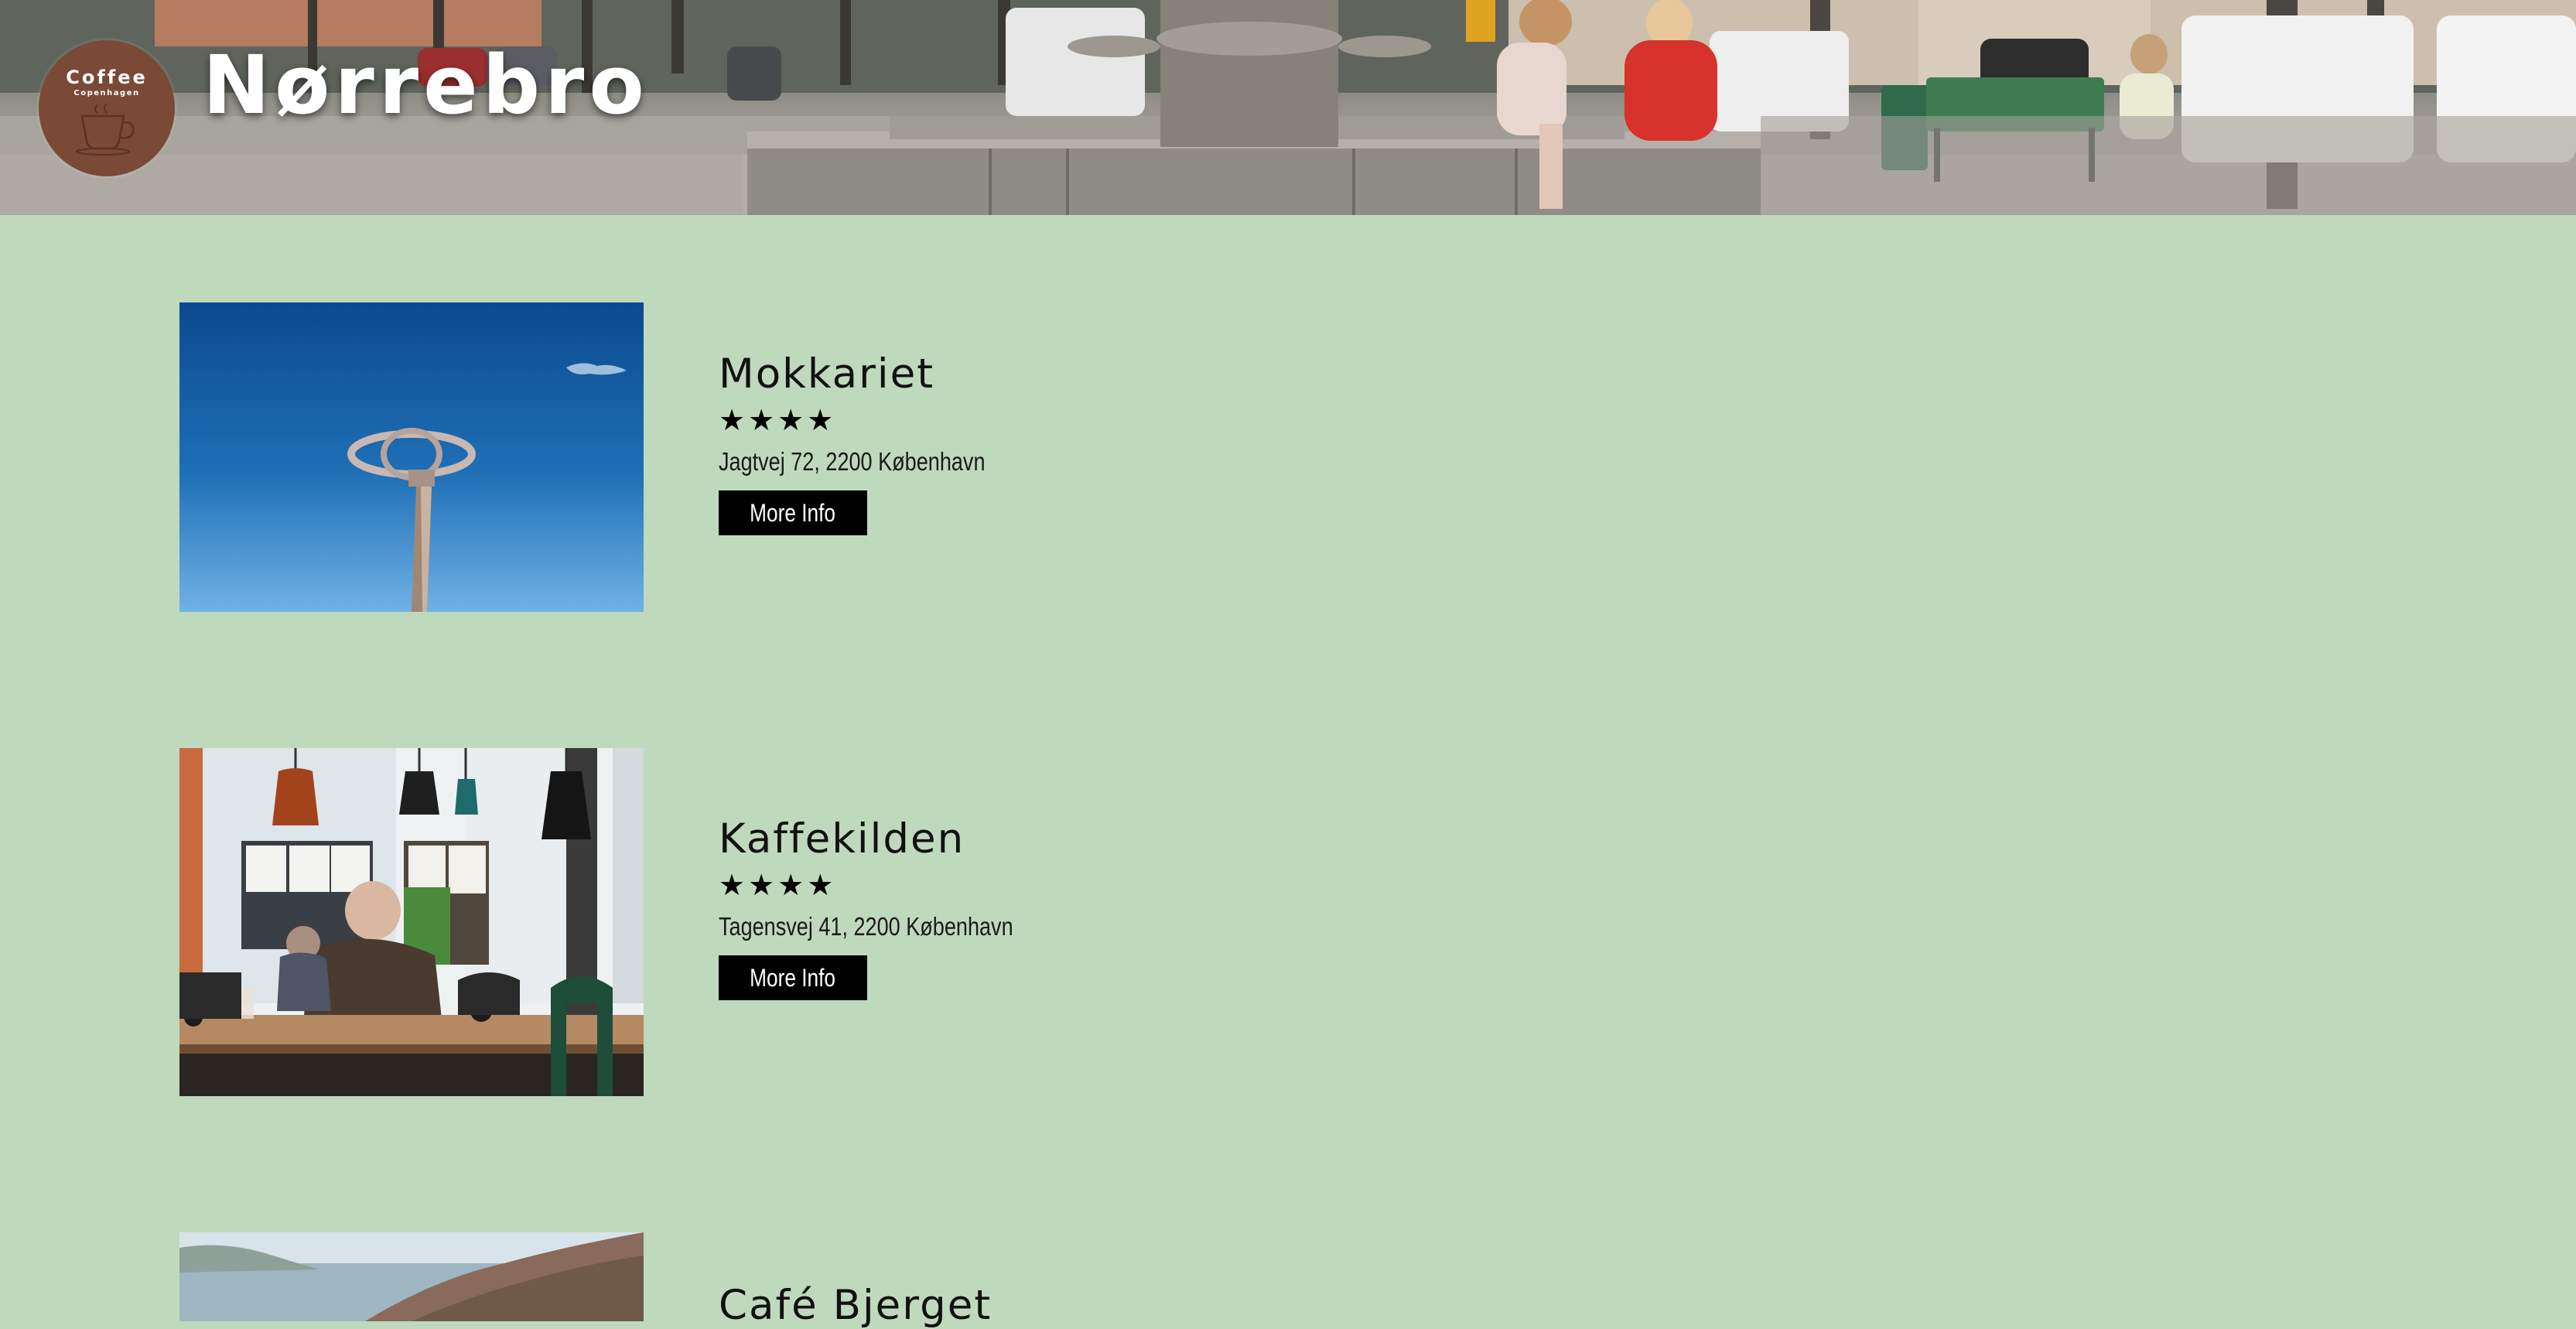 The width and height of the screenshot is (2576, 1329). I want to click on cafe-info: Café Bjerget, so click(855, 1306).